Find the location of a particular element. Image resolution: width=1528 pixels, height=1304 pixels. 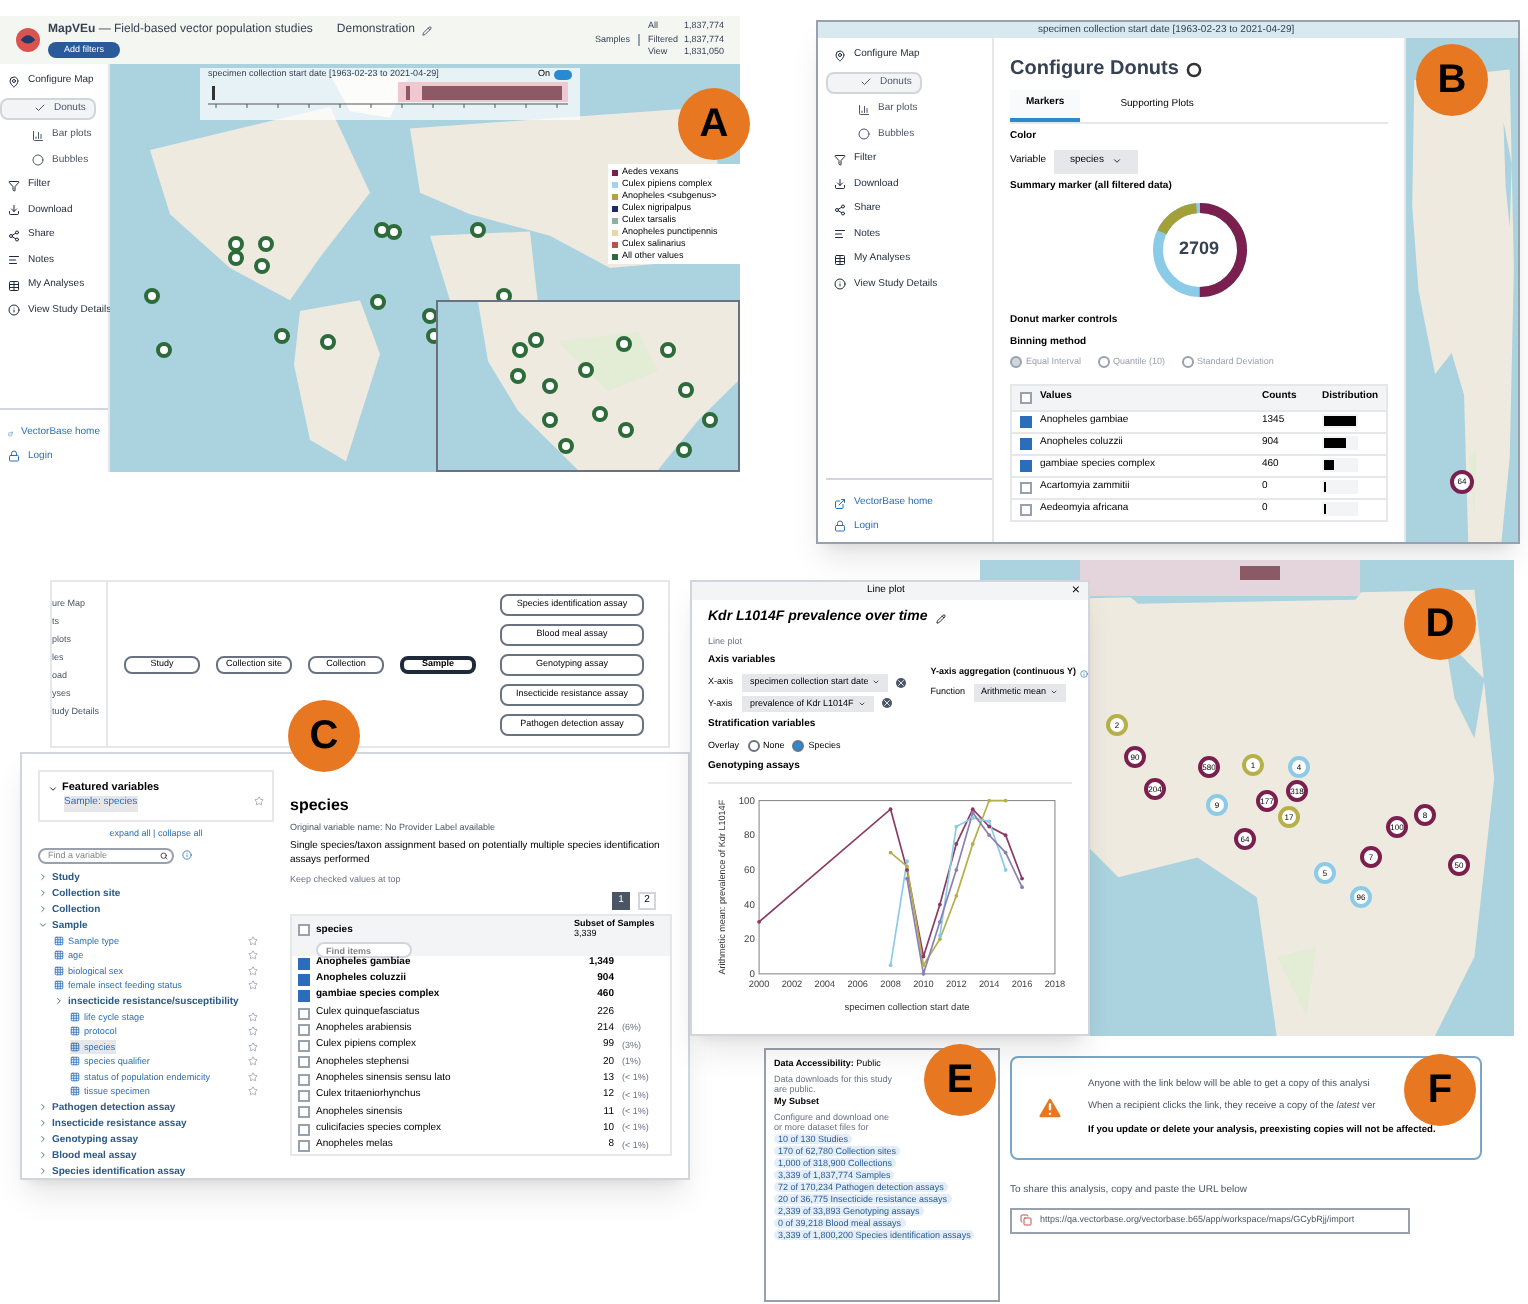

panel-title: Configure Donuts is located at coordinates (1094, 70).